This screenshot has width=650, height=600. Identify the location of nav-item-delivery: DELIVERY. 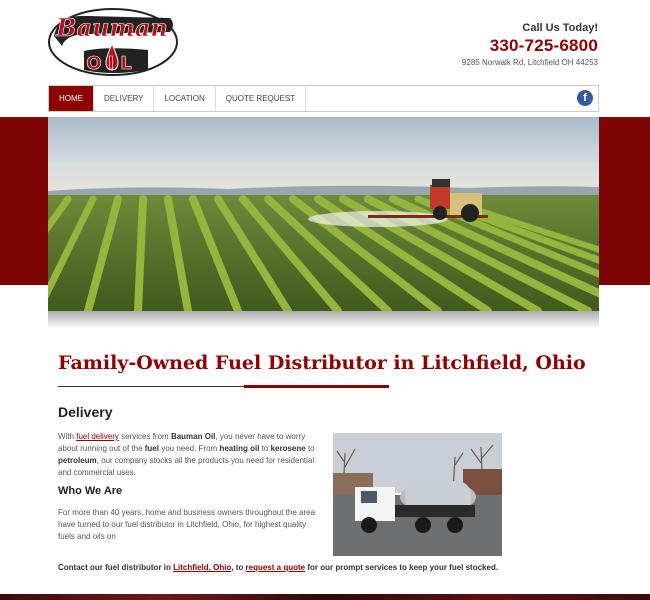
(124, 98).